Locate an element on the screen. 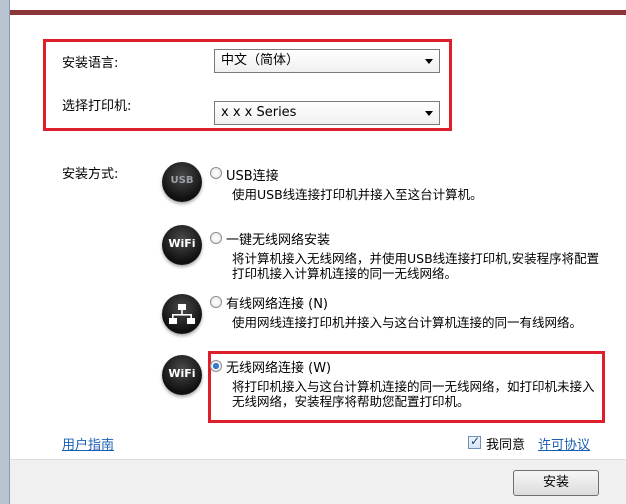  install-button: 安装 is located at coordinates (556, 483).